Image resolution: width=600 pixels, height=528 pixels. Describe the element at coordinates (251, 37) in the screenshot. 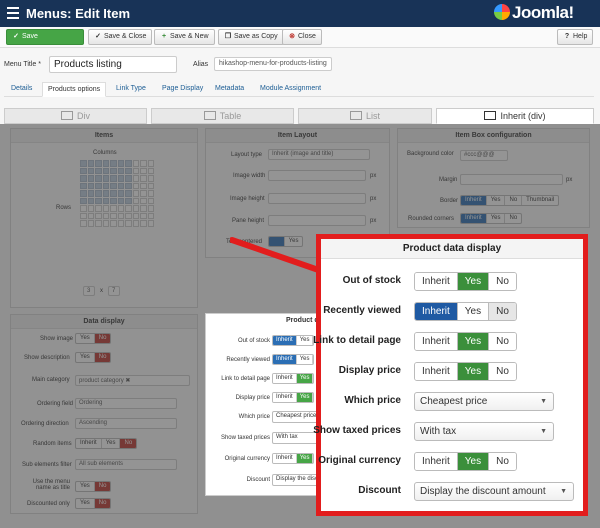

I see `save-copy-button: ❐ Save as Copy` at that location.